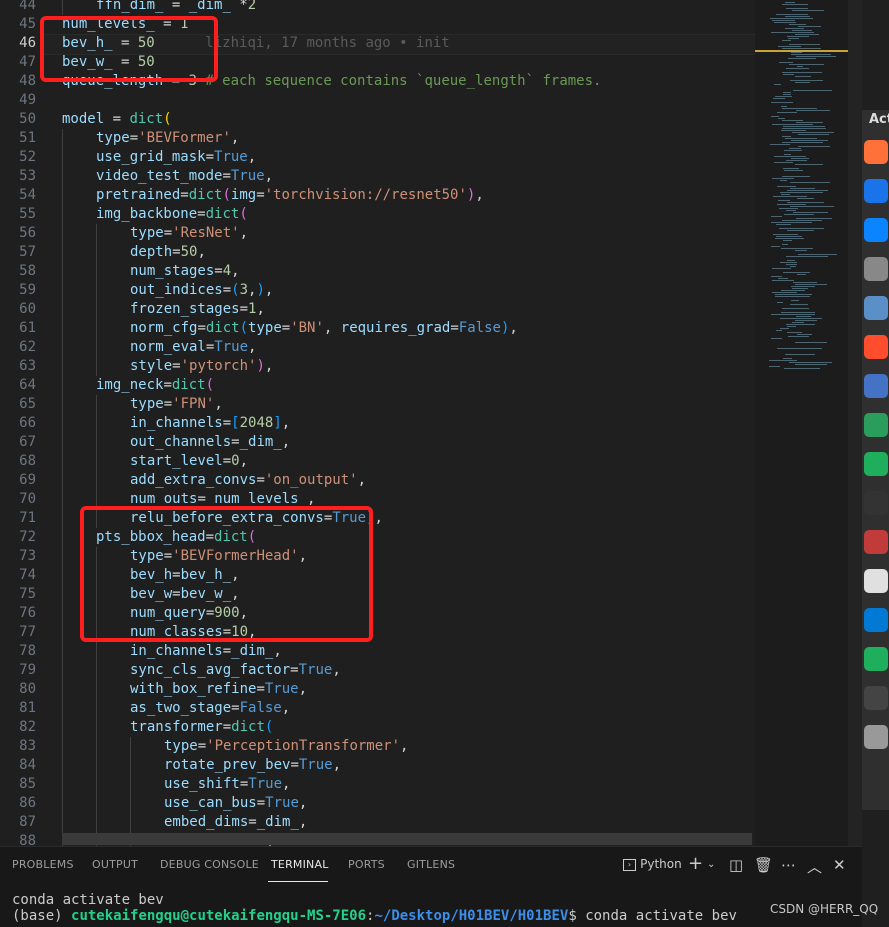 This screenshot has height=927, width=889. What do you see at coordinates (876, 191) in the screenshot?
I see `chrome-icon` at bounding box center [876, 191].